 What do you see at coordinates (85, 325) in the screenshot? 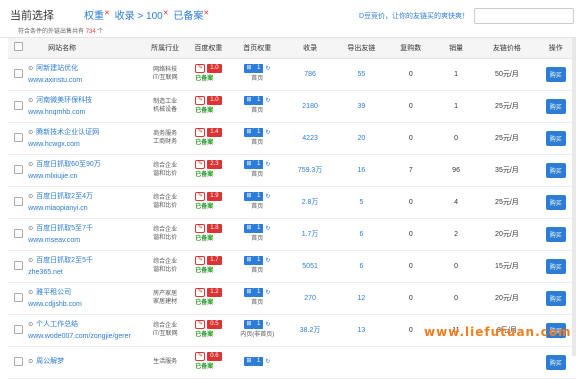
I see `site-name: ⊙ 个人工作总结` at bounding box center [85, 325].